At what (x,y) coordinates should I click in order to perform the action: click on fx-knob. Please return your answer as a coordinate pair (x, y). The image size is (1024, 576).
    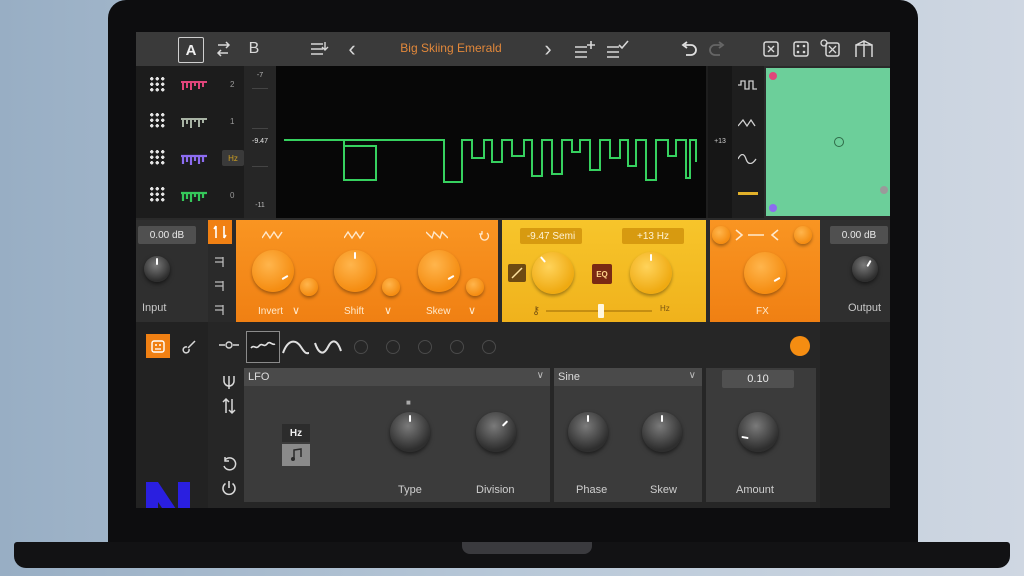
    Looking at the image, I should click on (765, 273).